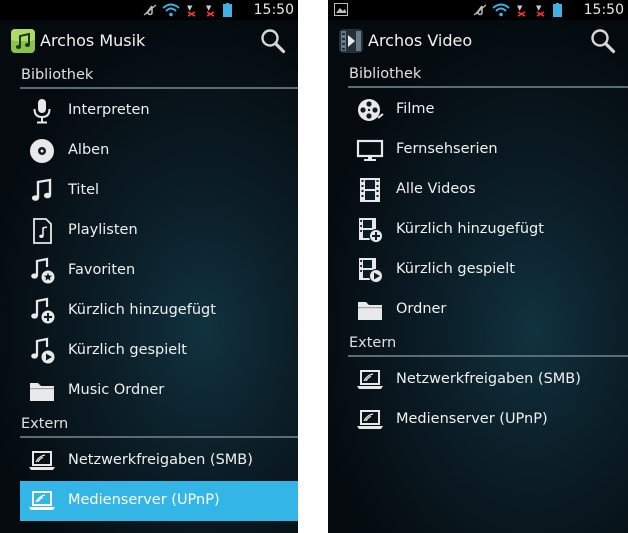  Describe the element at coordinates (159, 191) in the screenshot. I see `nav-item-titel: Titel` at that location.